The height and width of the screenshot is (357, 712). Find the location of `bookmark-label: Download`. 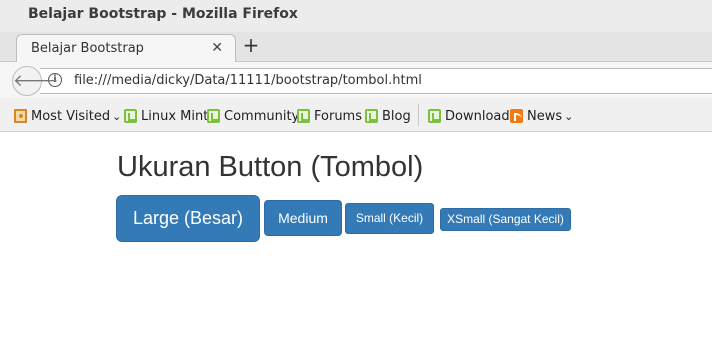

bookmark-label: Download is located at coordinates (477, 116).